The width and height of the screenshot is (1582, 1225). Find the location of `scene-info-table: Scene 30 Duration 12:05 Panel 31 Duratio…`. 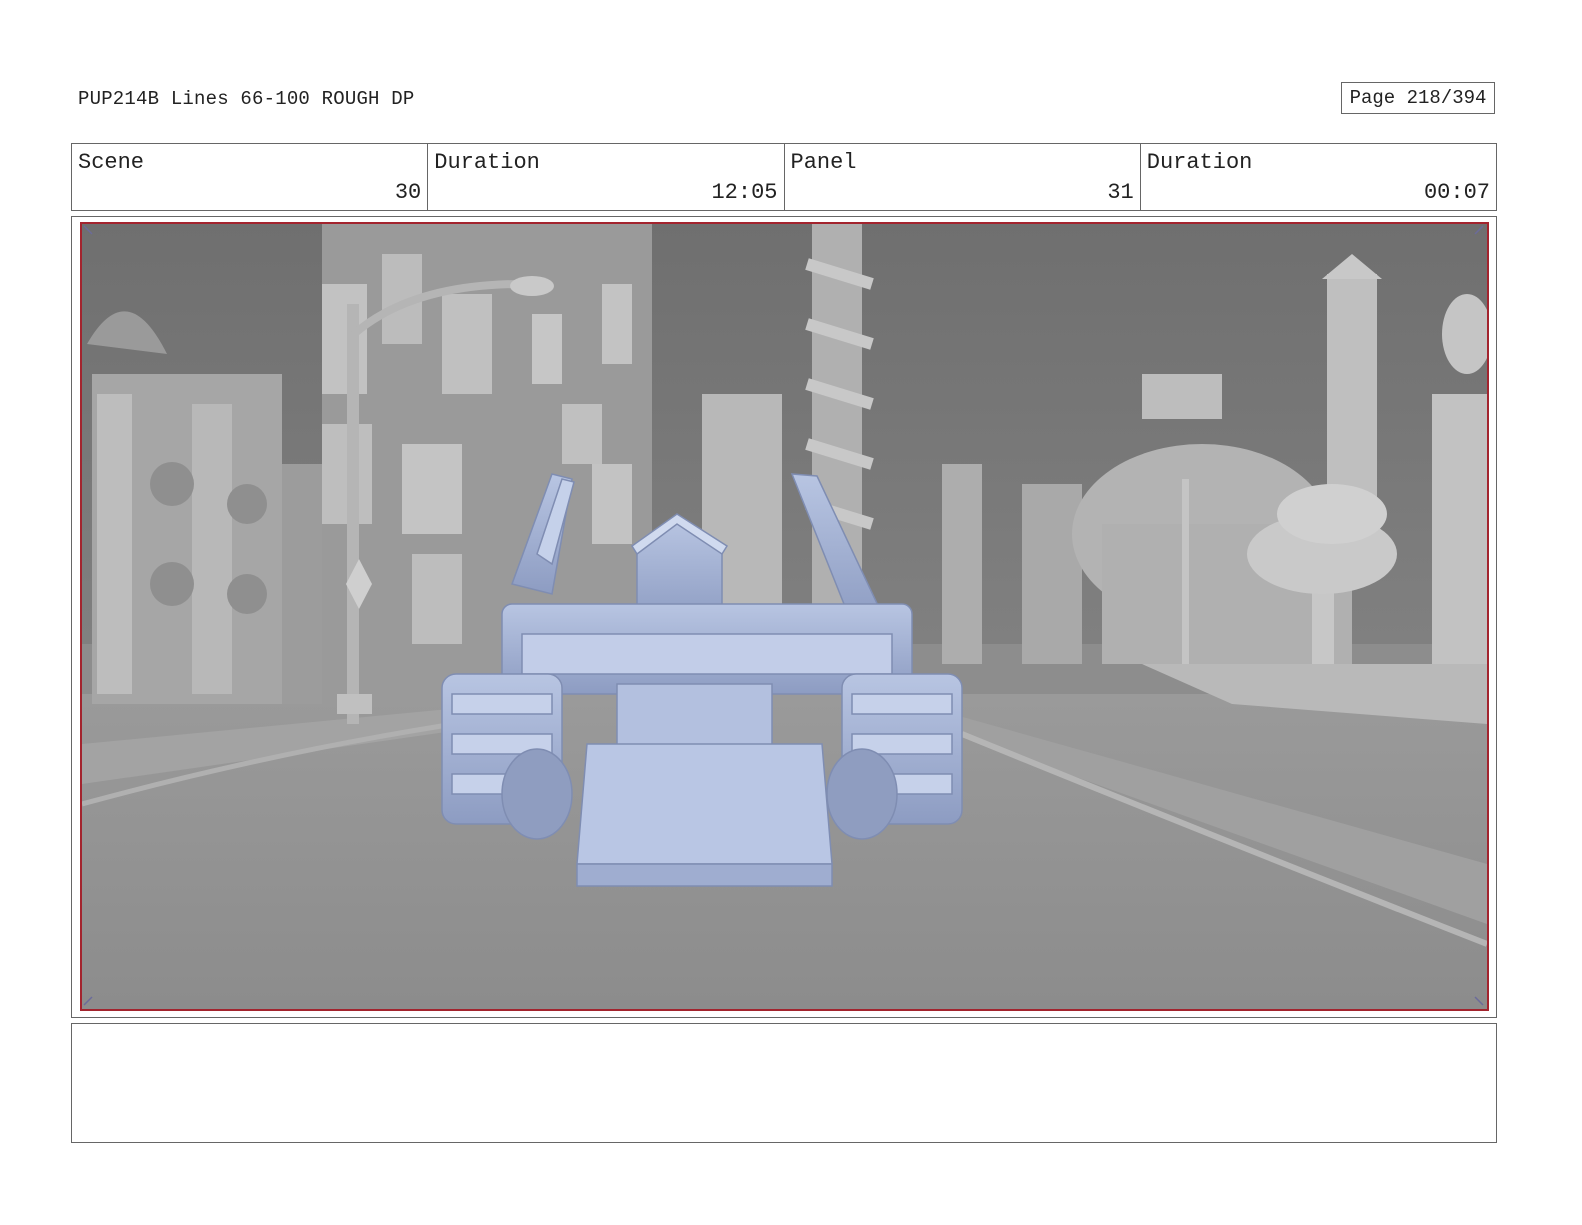

scene-info-table: Scene 30 Duration 12:05 Panel 31 Duratio… is located at coordinates (784, 177).